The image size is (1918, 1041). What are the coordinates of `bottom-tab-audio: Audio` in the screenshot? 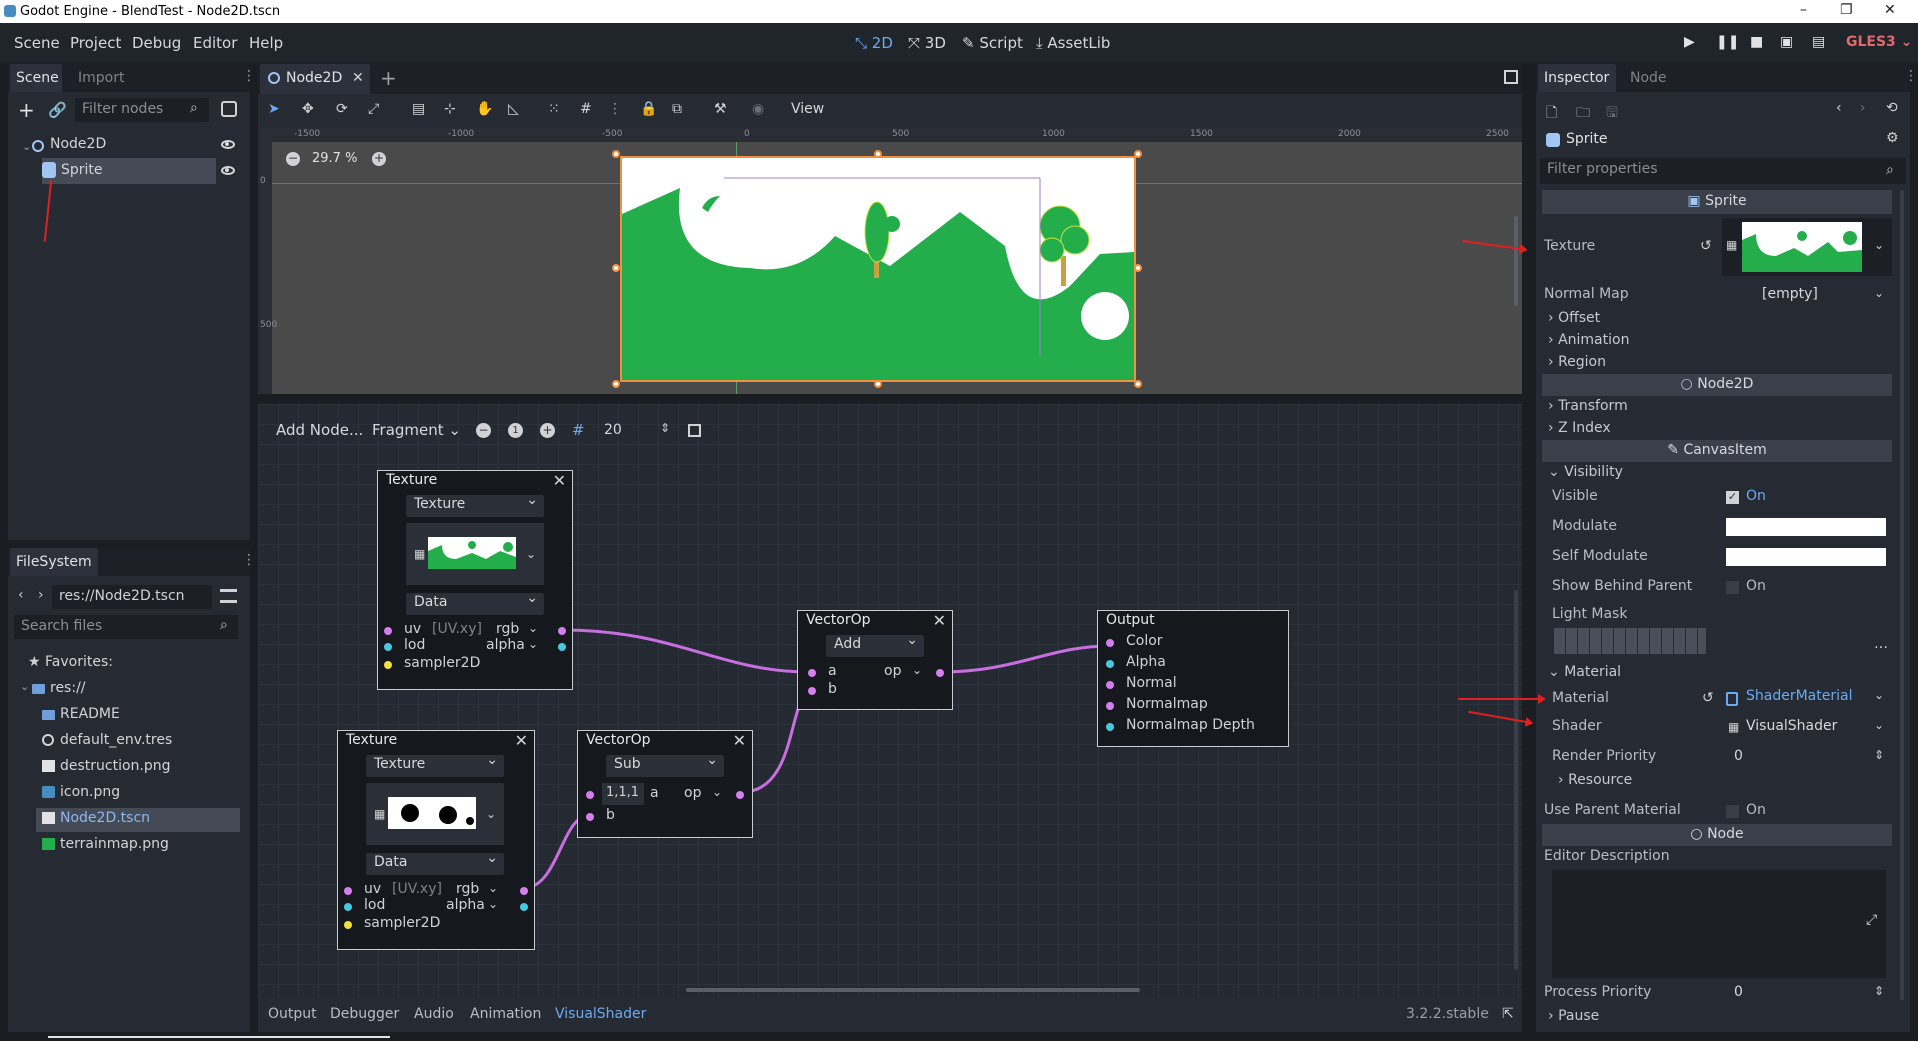 It's located at (434, 1014).